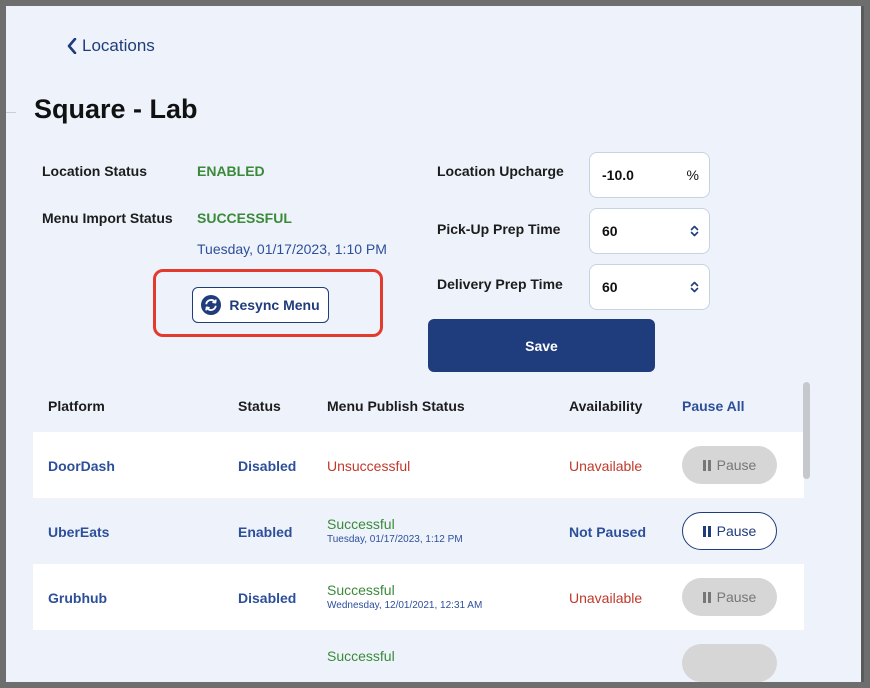  Describe the element at coordinates (729, 663) in the screenshot. I see `pause-button` at that location.